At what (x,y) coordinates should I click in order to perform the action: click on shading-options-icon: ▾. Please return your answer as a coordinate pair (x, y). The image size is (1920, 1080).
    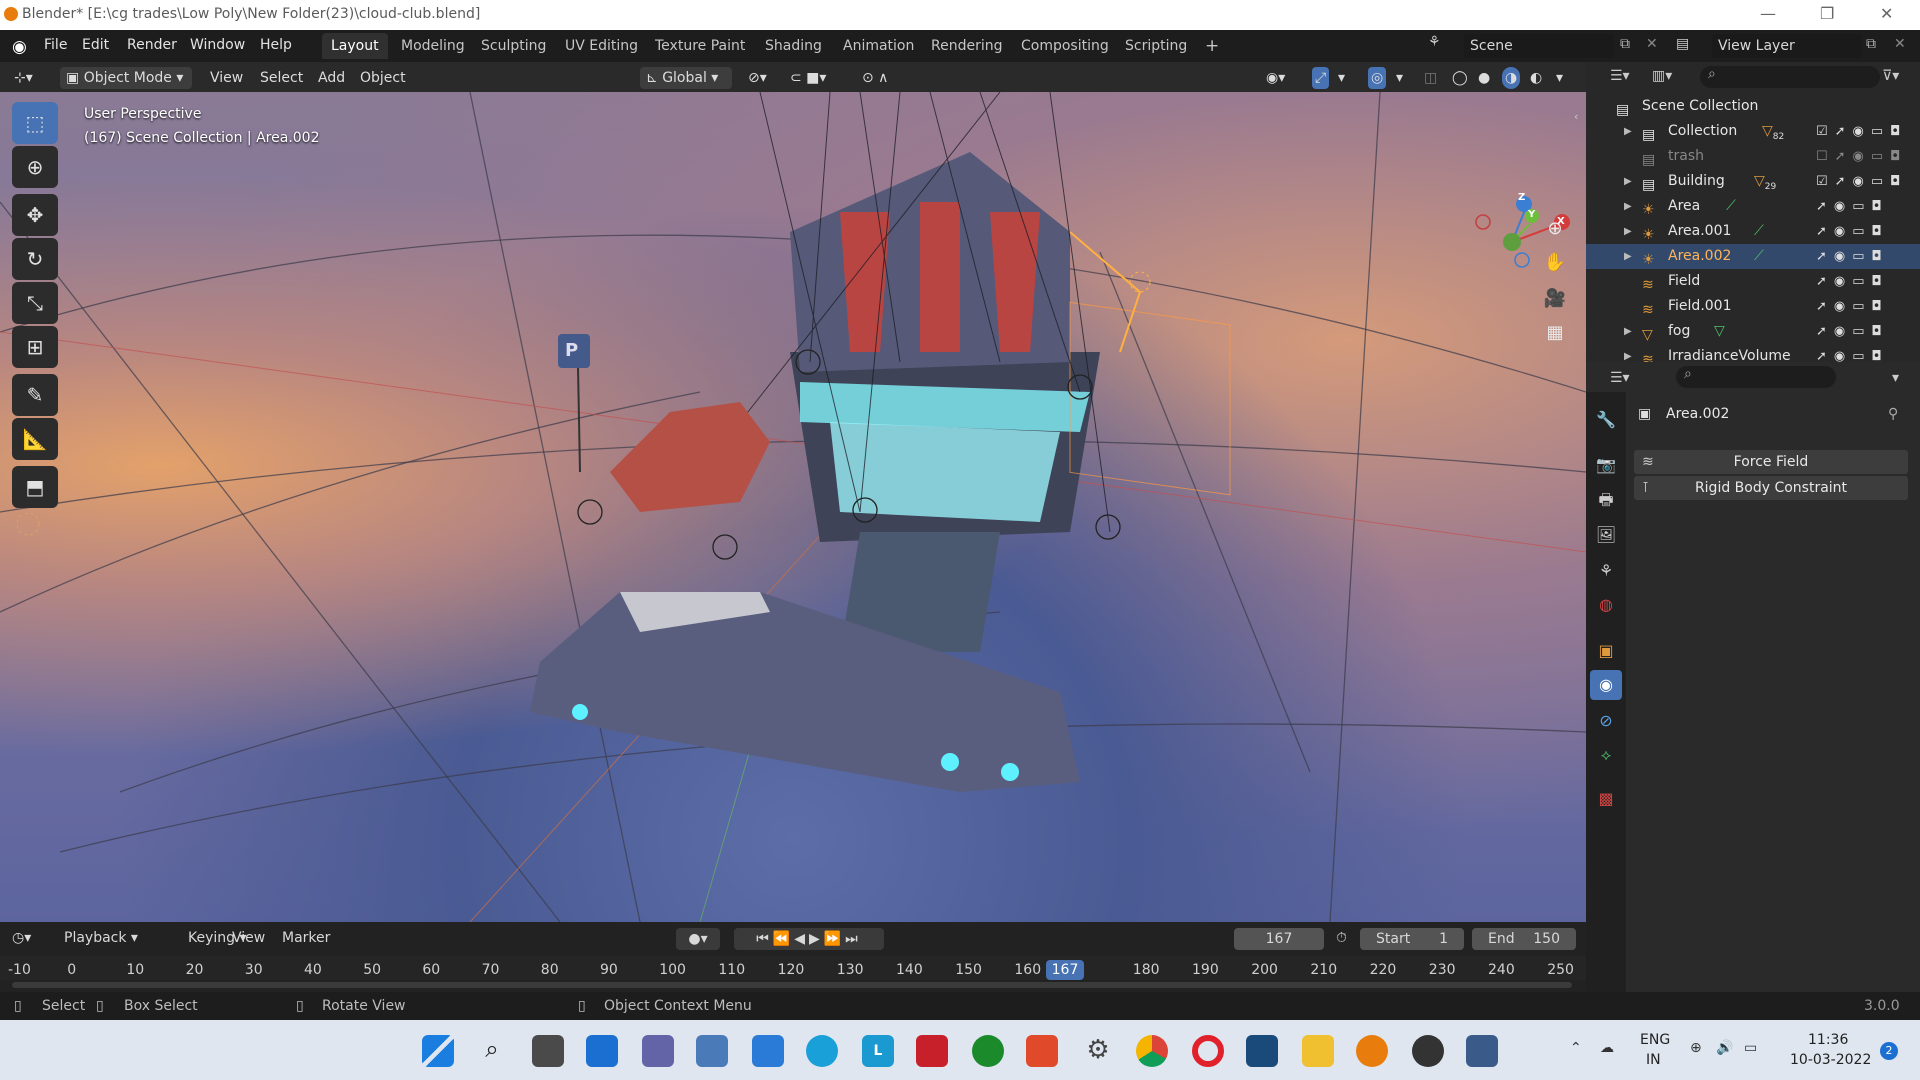
    Looking at the image, I should click on (1559, 78).